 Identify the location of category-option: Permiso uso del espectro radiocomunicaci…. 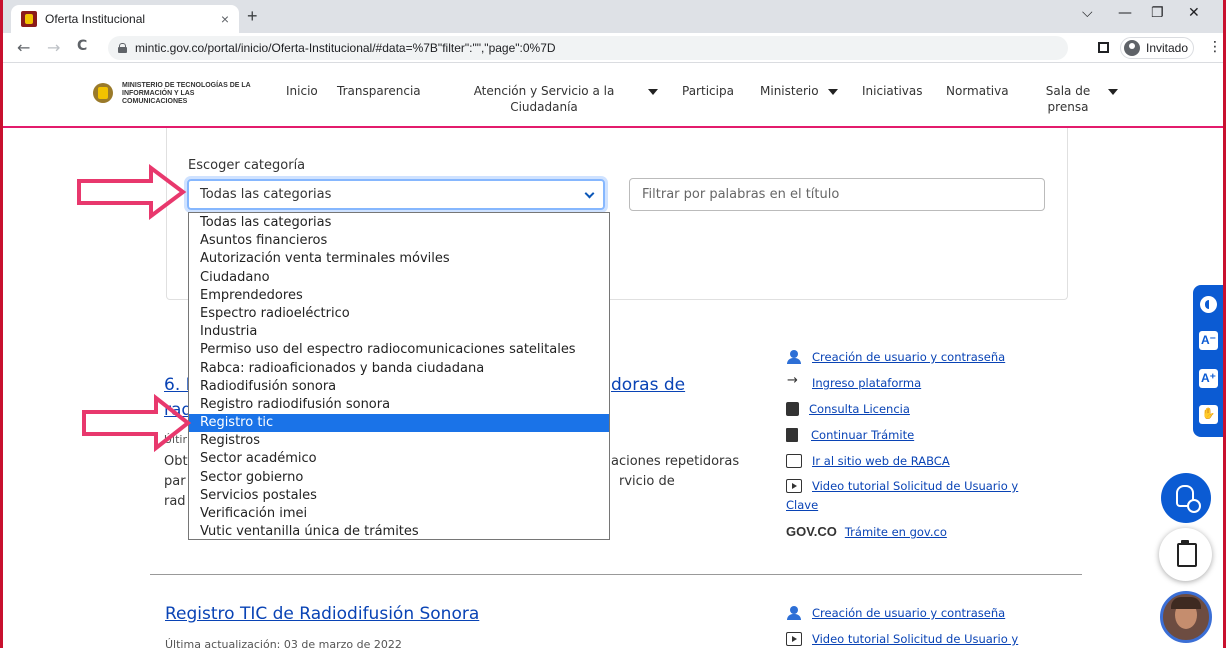
(399, 350).